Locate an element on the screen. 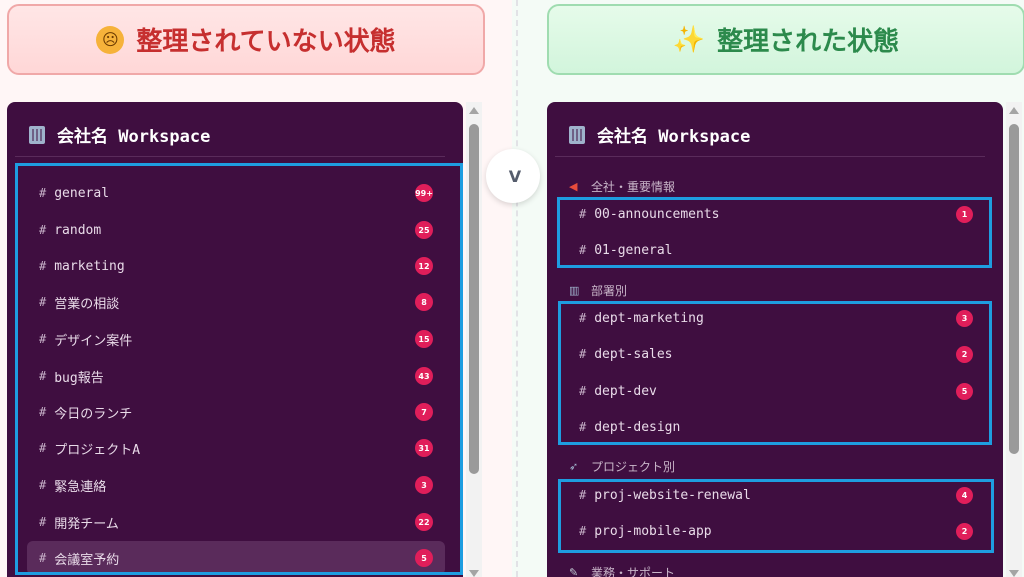 The width and height of the screenshot is (1024, 577). unread-badge: 22 is located at coordinates (424, 522).